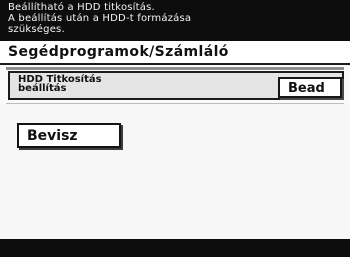 The width and height of the screenshot is (350, 257). I want to click on setting-label-line-2: beállítás, so click(42, 88).